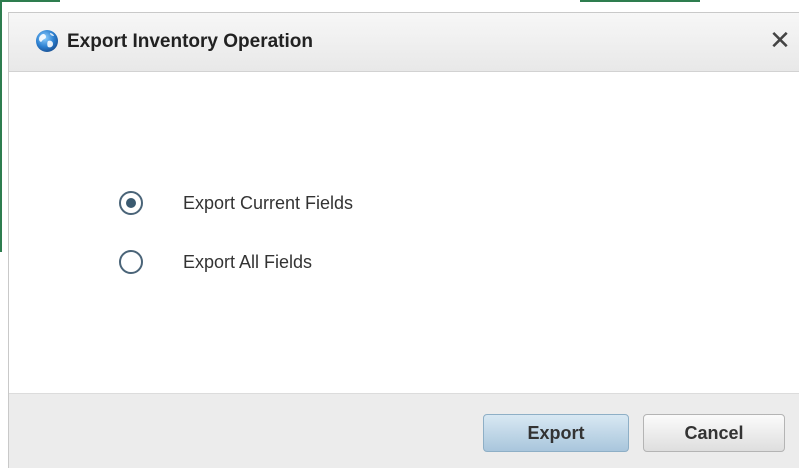 This screenshot has width=799, height=468. I want to click on option-label: Export Current Fields, so click(268, 202).